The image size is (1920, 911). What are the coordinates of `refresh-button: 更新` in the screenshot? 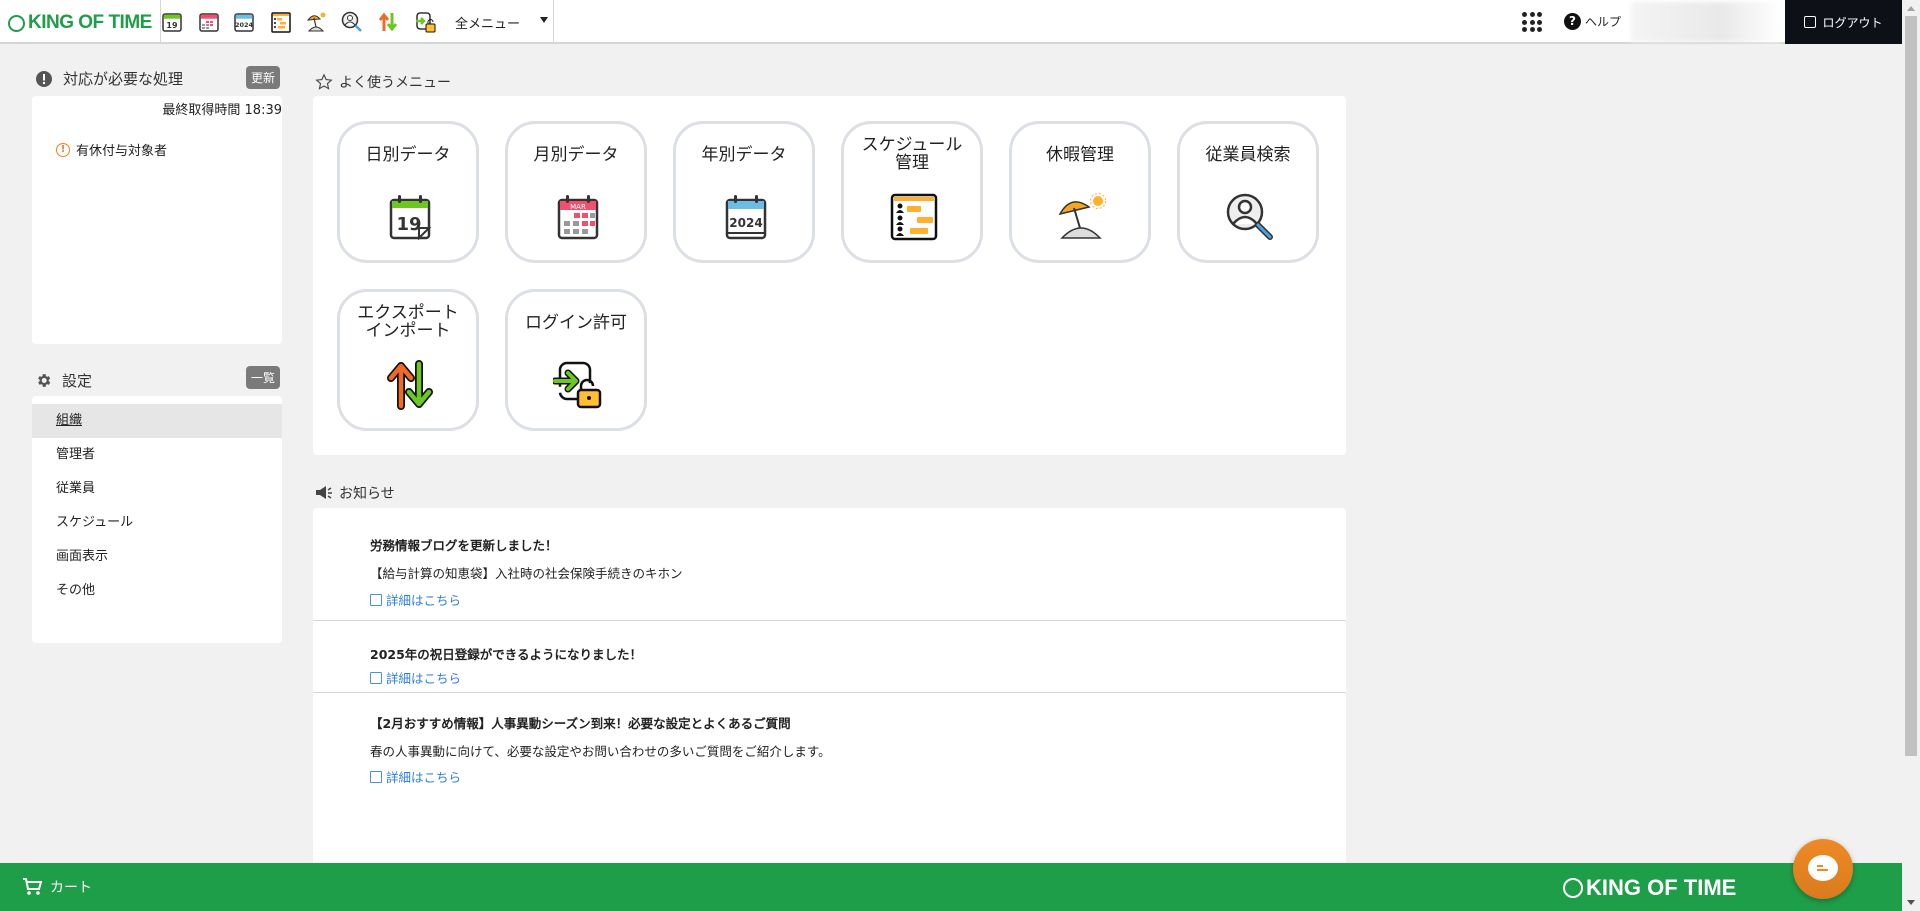 It's located at (263, 77).